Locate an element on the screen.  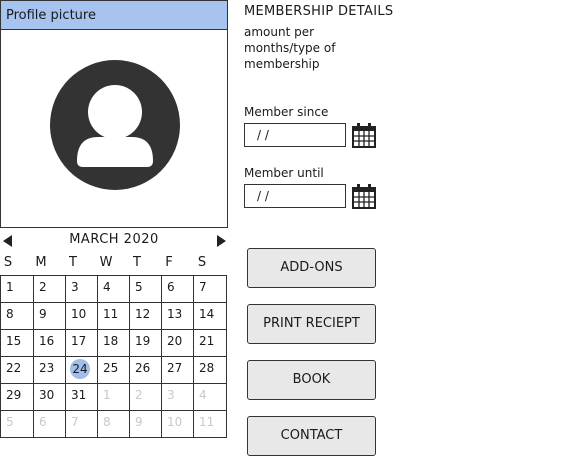
calendar-day: 14 is located at coordinates (210, 316).